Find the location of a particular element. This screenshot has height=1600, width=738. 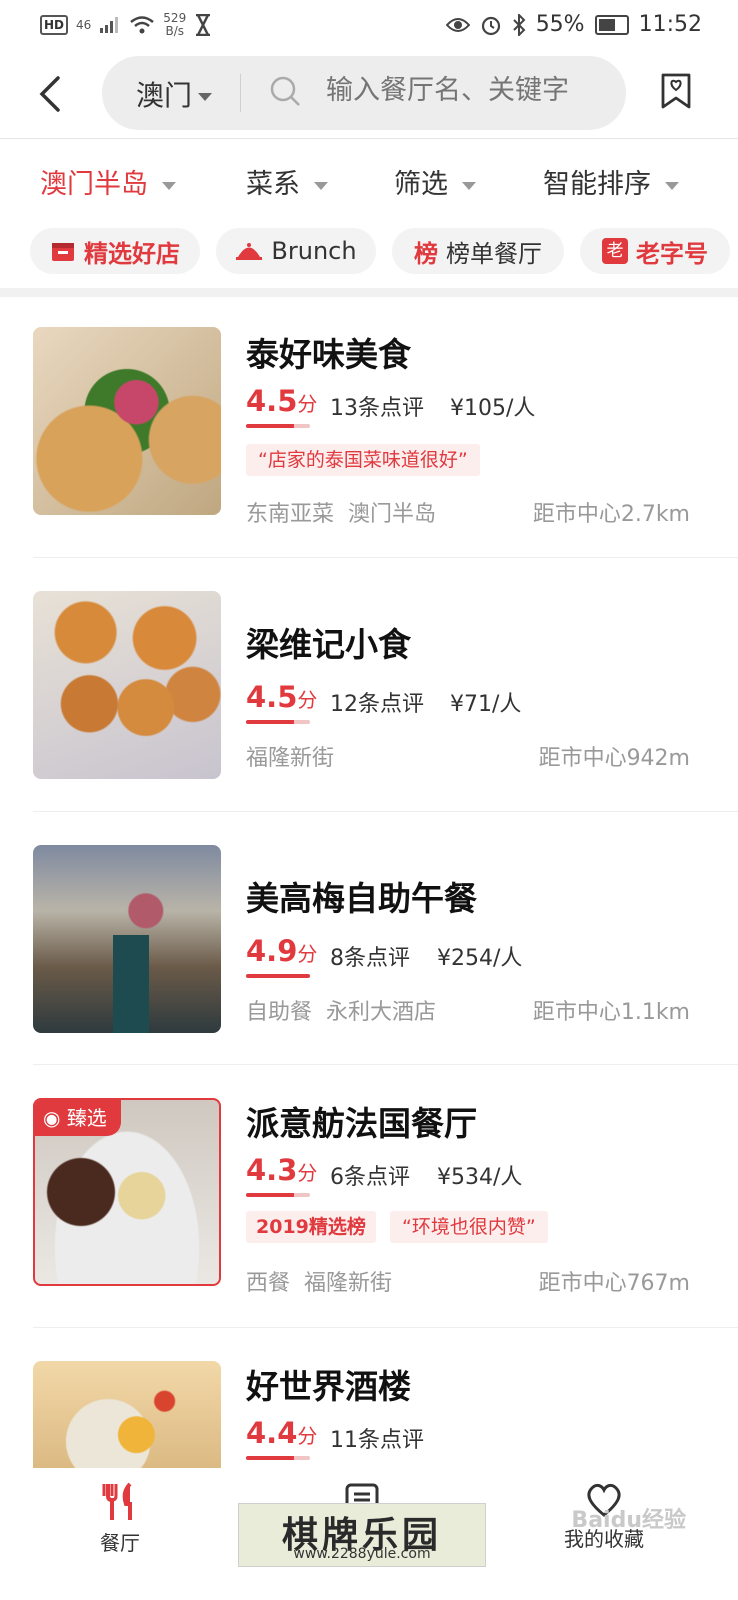

fork-knife-icon is located at coordinates (117, 1501).